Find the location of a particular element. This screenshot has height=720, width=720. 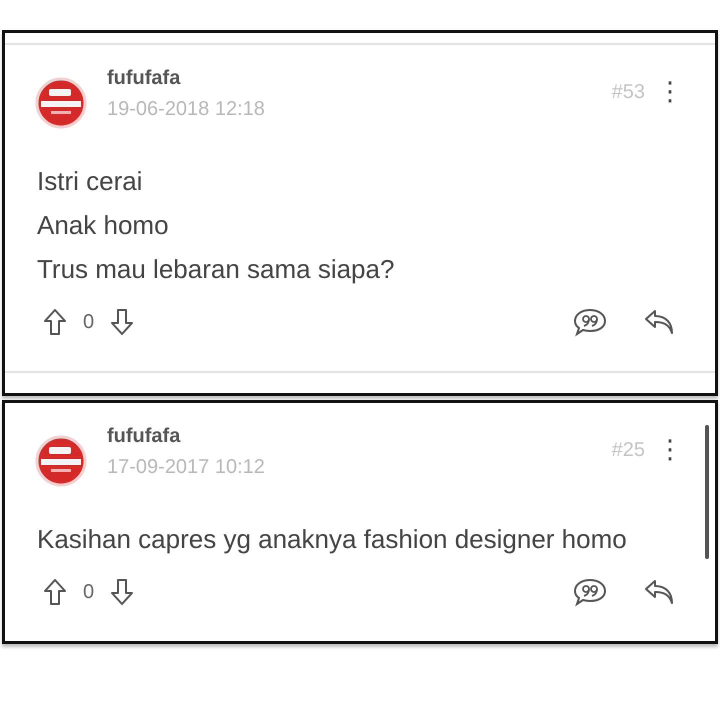

post-date: 17-09-2017 10:12 is located at coordinates (186, 467).